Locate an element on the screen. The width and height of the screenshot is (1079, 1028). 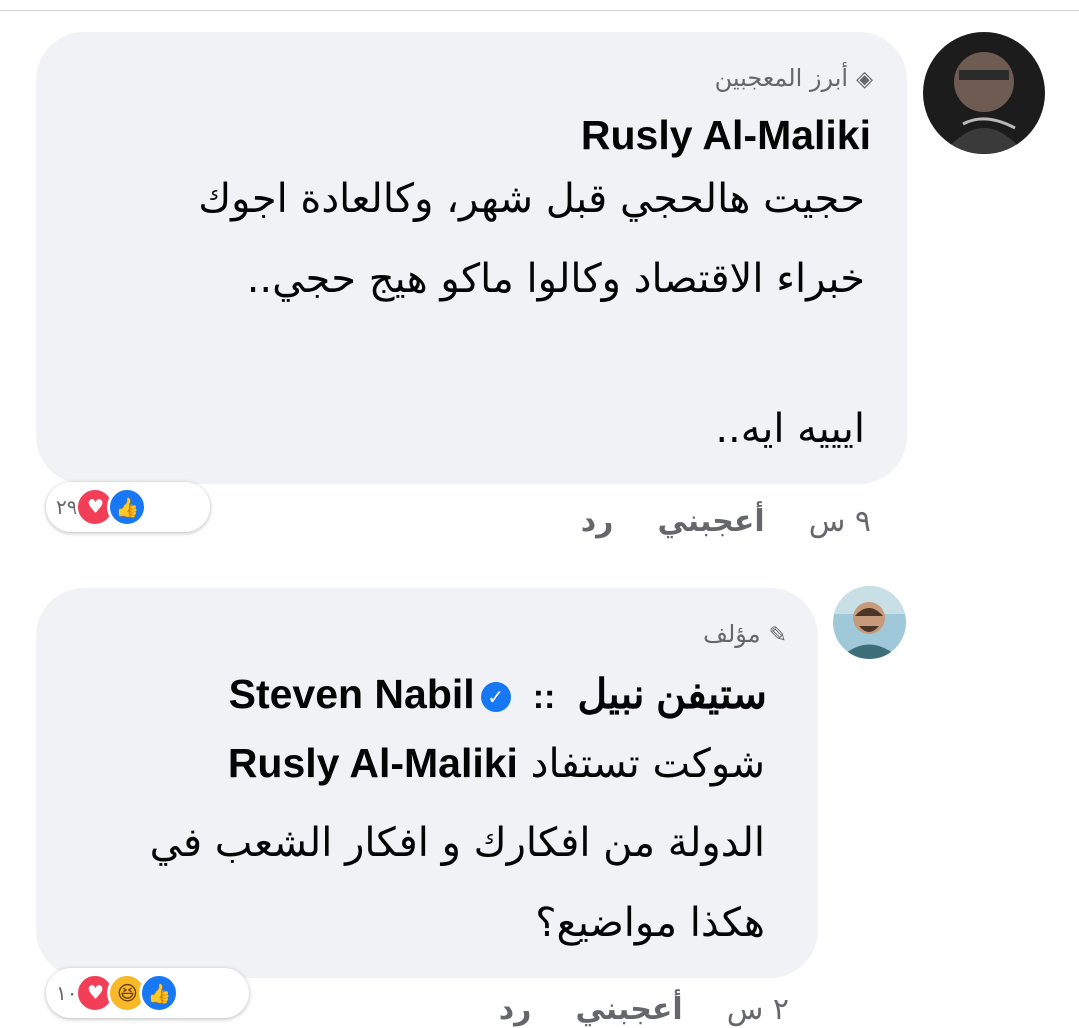
comment-text-line: الدولة من افكارك و افكار الشعب في is located at coordinates (457, 843).